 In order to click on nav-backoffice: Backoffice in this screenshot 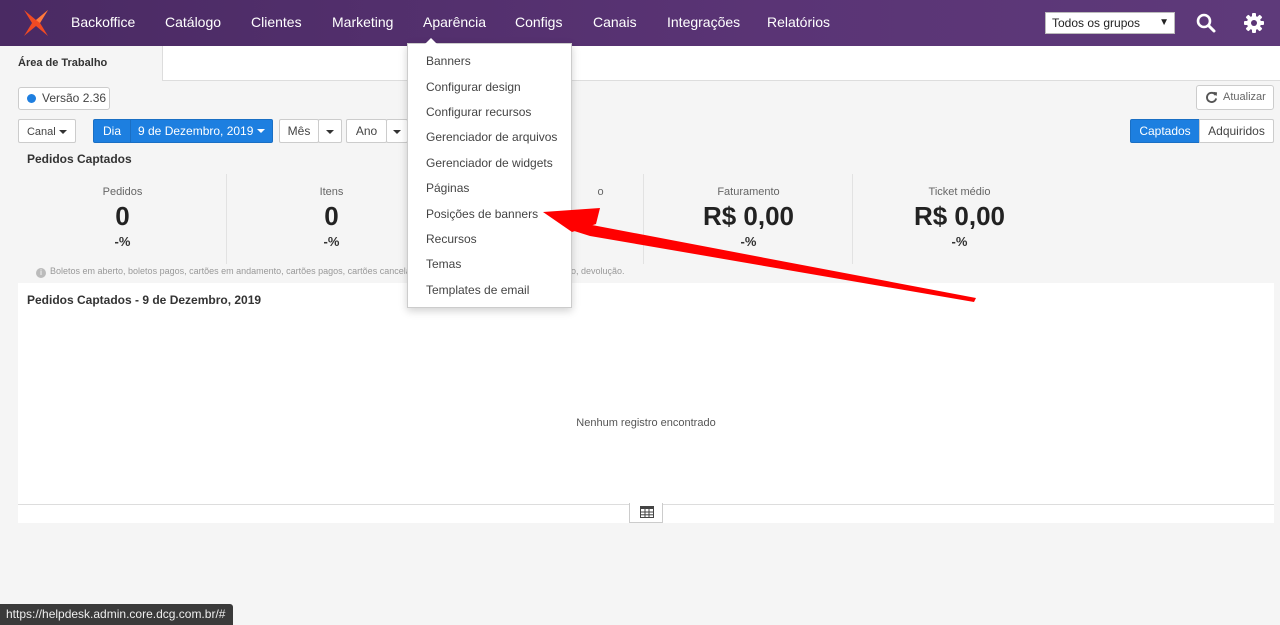, I will do `click(103, 23)`.